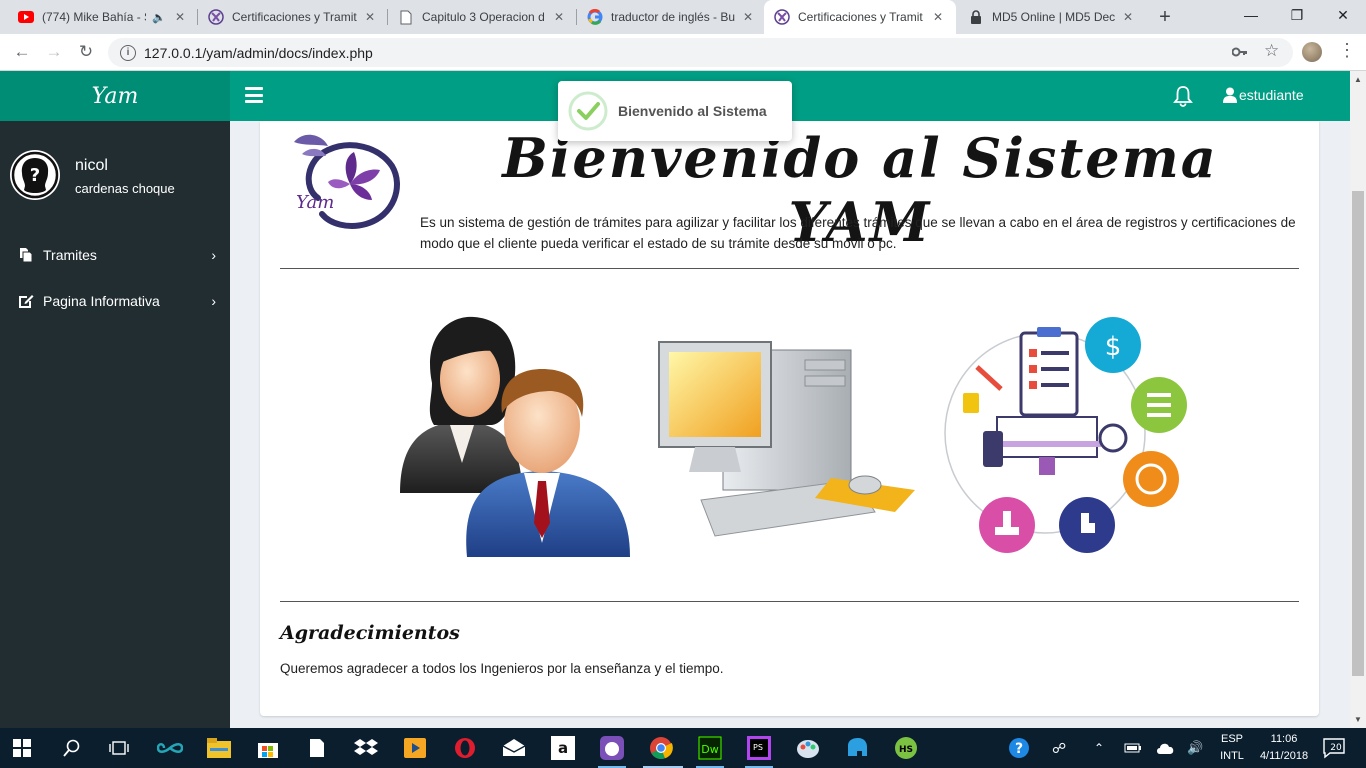 This screenshot has width=1366, height=768. I want to click on google-icon, so click(595, 17).